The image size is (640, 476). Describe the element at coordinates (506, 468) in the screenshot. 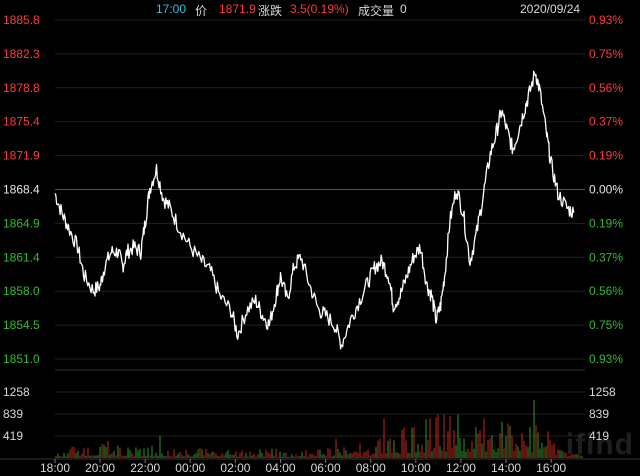

I see `time-tick-label: 14:00` at that location.